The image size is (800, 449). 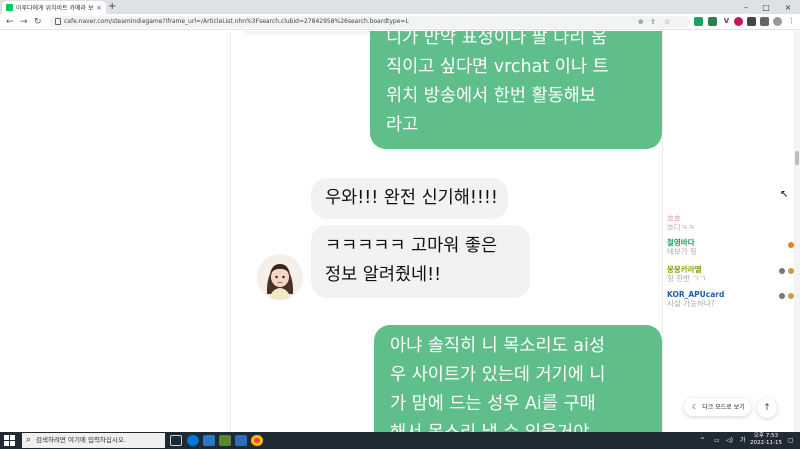 What do you see at coordinates (176, 440) in the screenshot?
I see `task-view-icon` at bounding box center [176, 440].